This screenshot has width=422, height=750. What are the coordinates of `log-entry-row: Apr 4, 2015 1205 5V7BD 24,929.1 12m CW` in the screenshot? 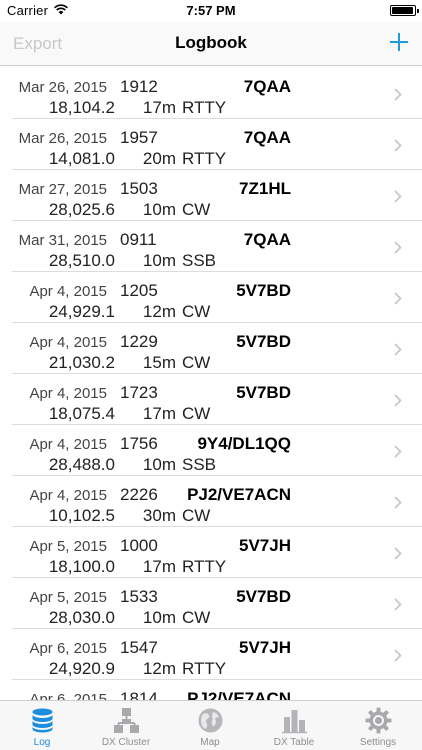 It's located at (211, 297).